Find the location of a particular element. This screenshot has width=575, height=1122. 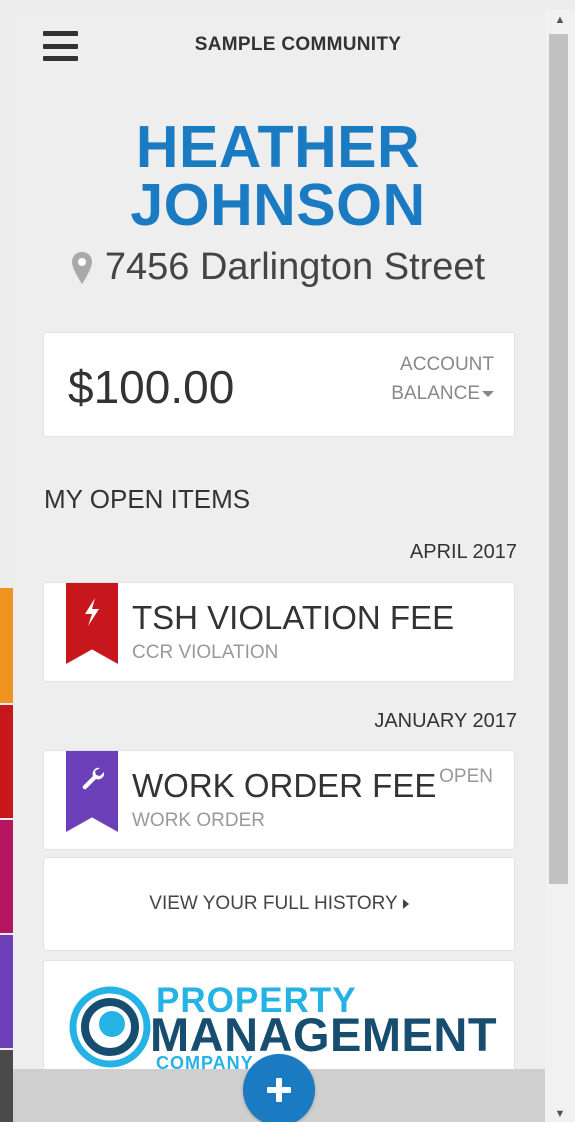

address-text: 7456 Darlington Street is located at coordinates (295, 267).